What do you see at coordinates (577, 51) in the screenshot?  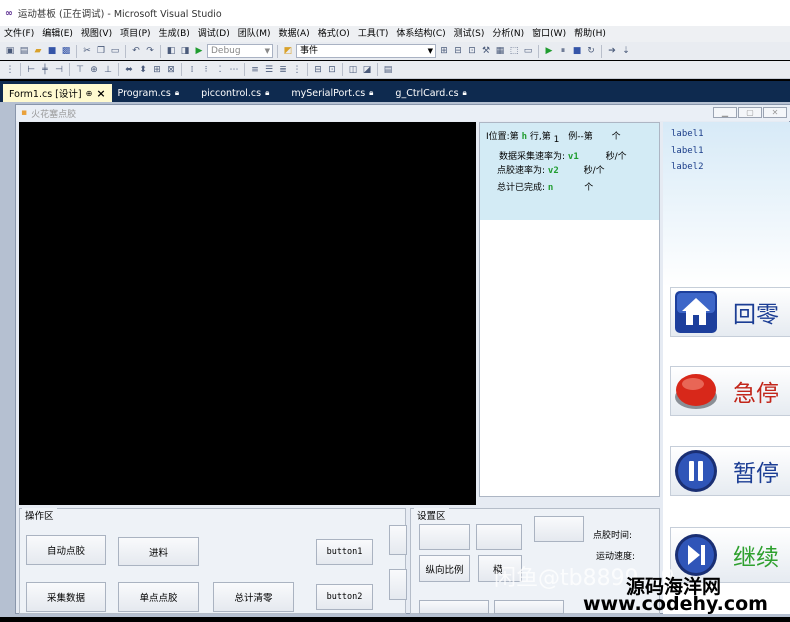 I see `stop-debugging-icon: ■` at bounding box center [577, 51].